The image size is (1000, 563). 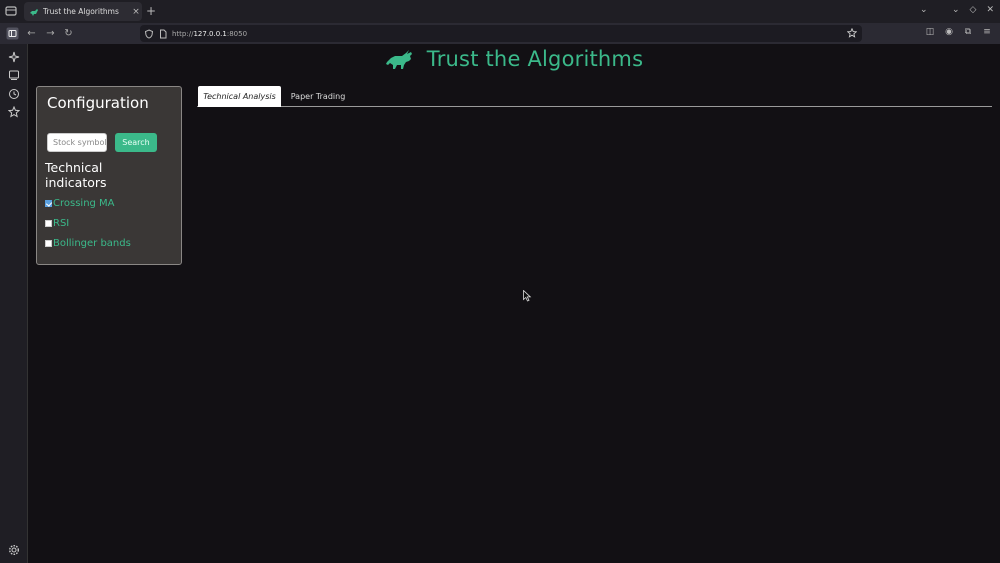 I want to click on minimize-icon: ⌄, so click(x=956, y=10).